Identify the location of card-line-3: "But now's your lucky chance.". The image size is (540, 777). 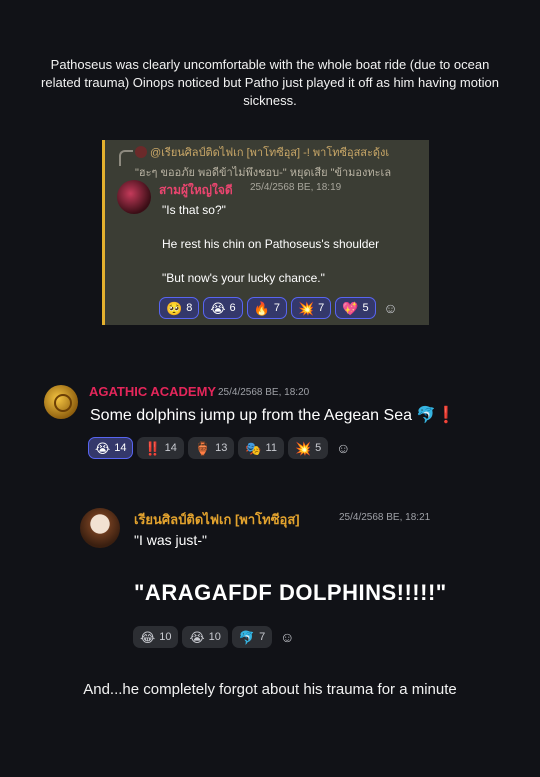
(243, 278).